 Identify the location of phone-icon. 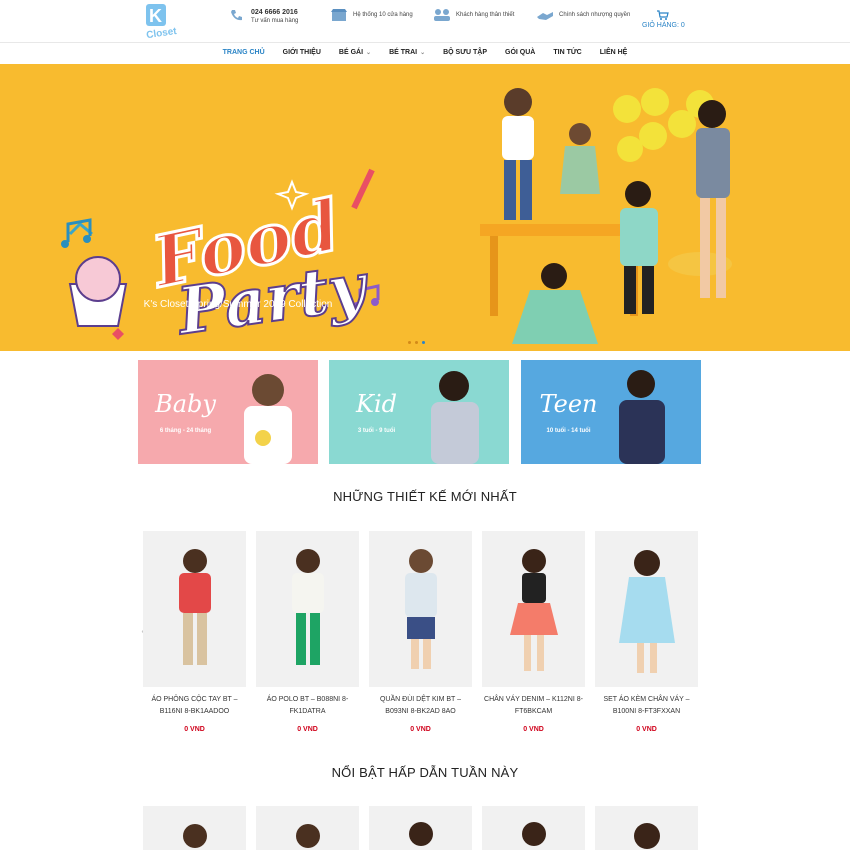
(236, 15).